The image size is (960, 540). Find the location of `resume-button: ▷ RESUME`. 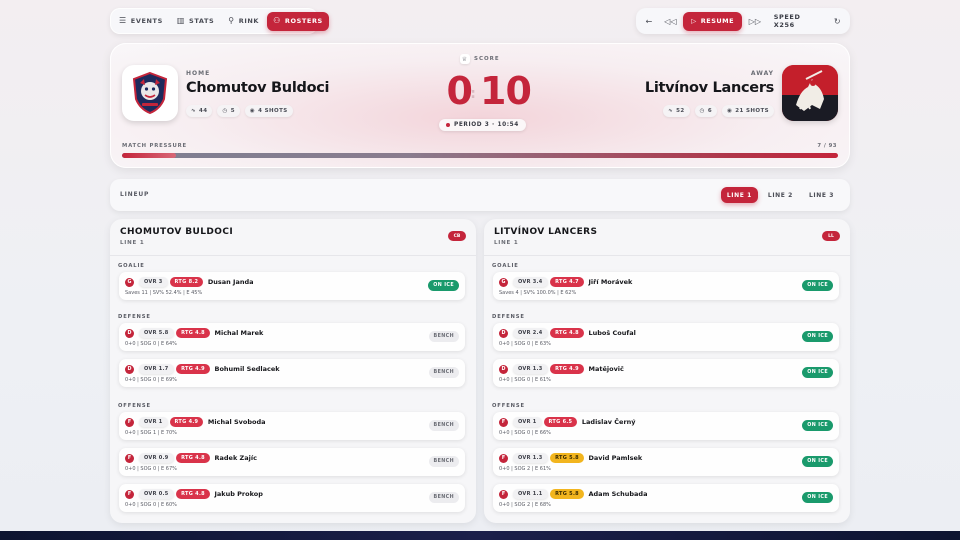

resume-button: ▷ RESUME is located at coordinates (713, 21).